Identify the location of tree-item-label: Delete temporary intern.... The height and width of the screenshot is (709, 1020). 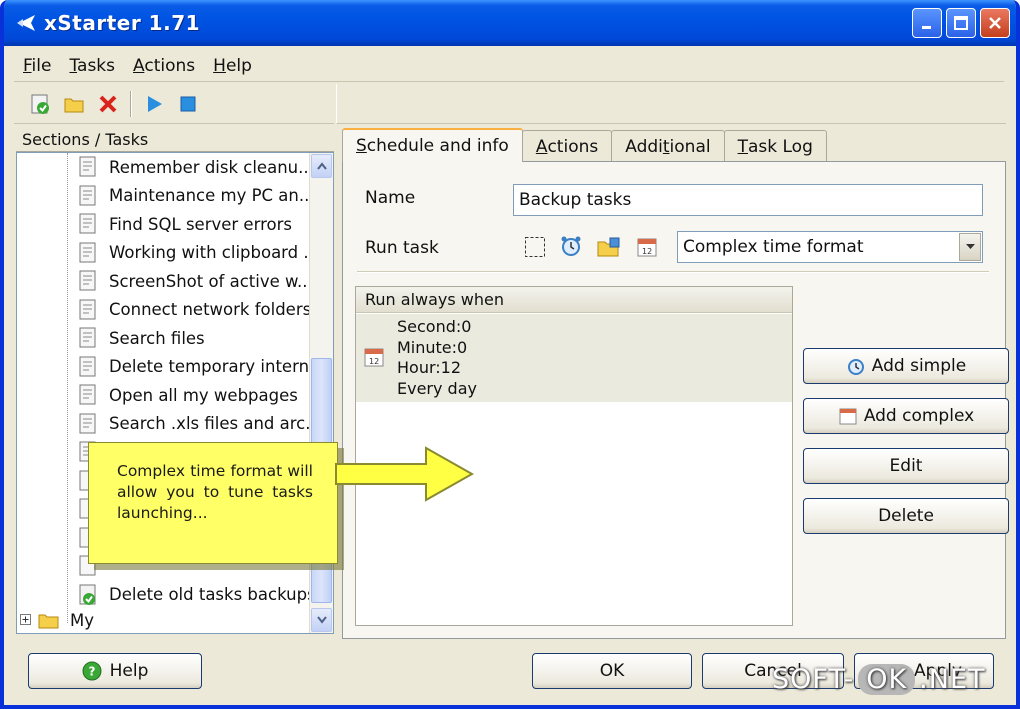
(217, 366).